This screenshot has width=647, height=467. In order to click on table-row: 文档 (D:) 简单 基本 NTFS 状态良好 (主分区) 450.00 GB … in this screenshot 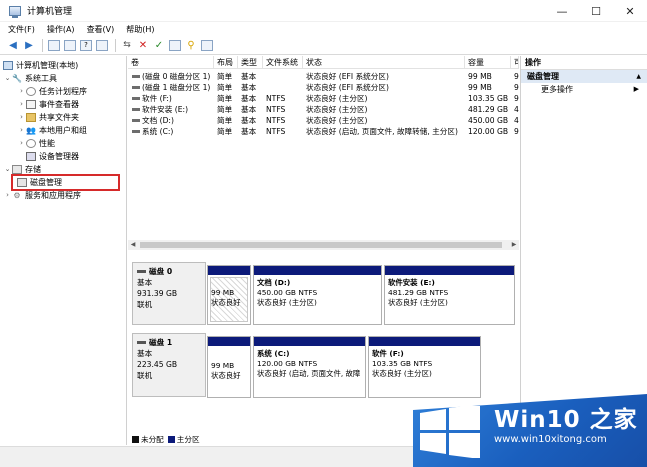, I will do `click(323, 120)`.